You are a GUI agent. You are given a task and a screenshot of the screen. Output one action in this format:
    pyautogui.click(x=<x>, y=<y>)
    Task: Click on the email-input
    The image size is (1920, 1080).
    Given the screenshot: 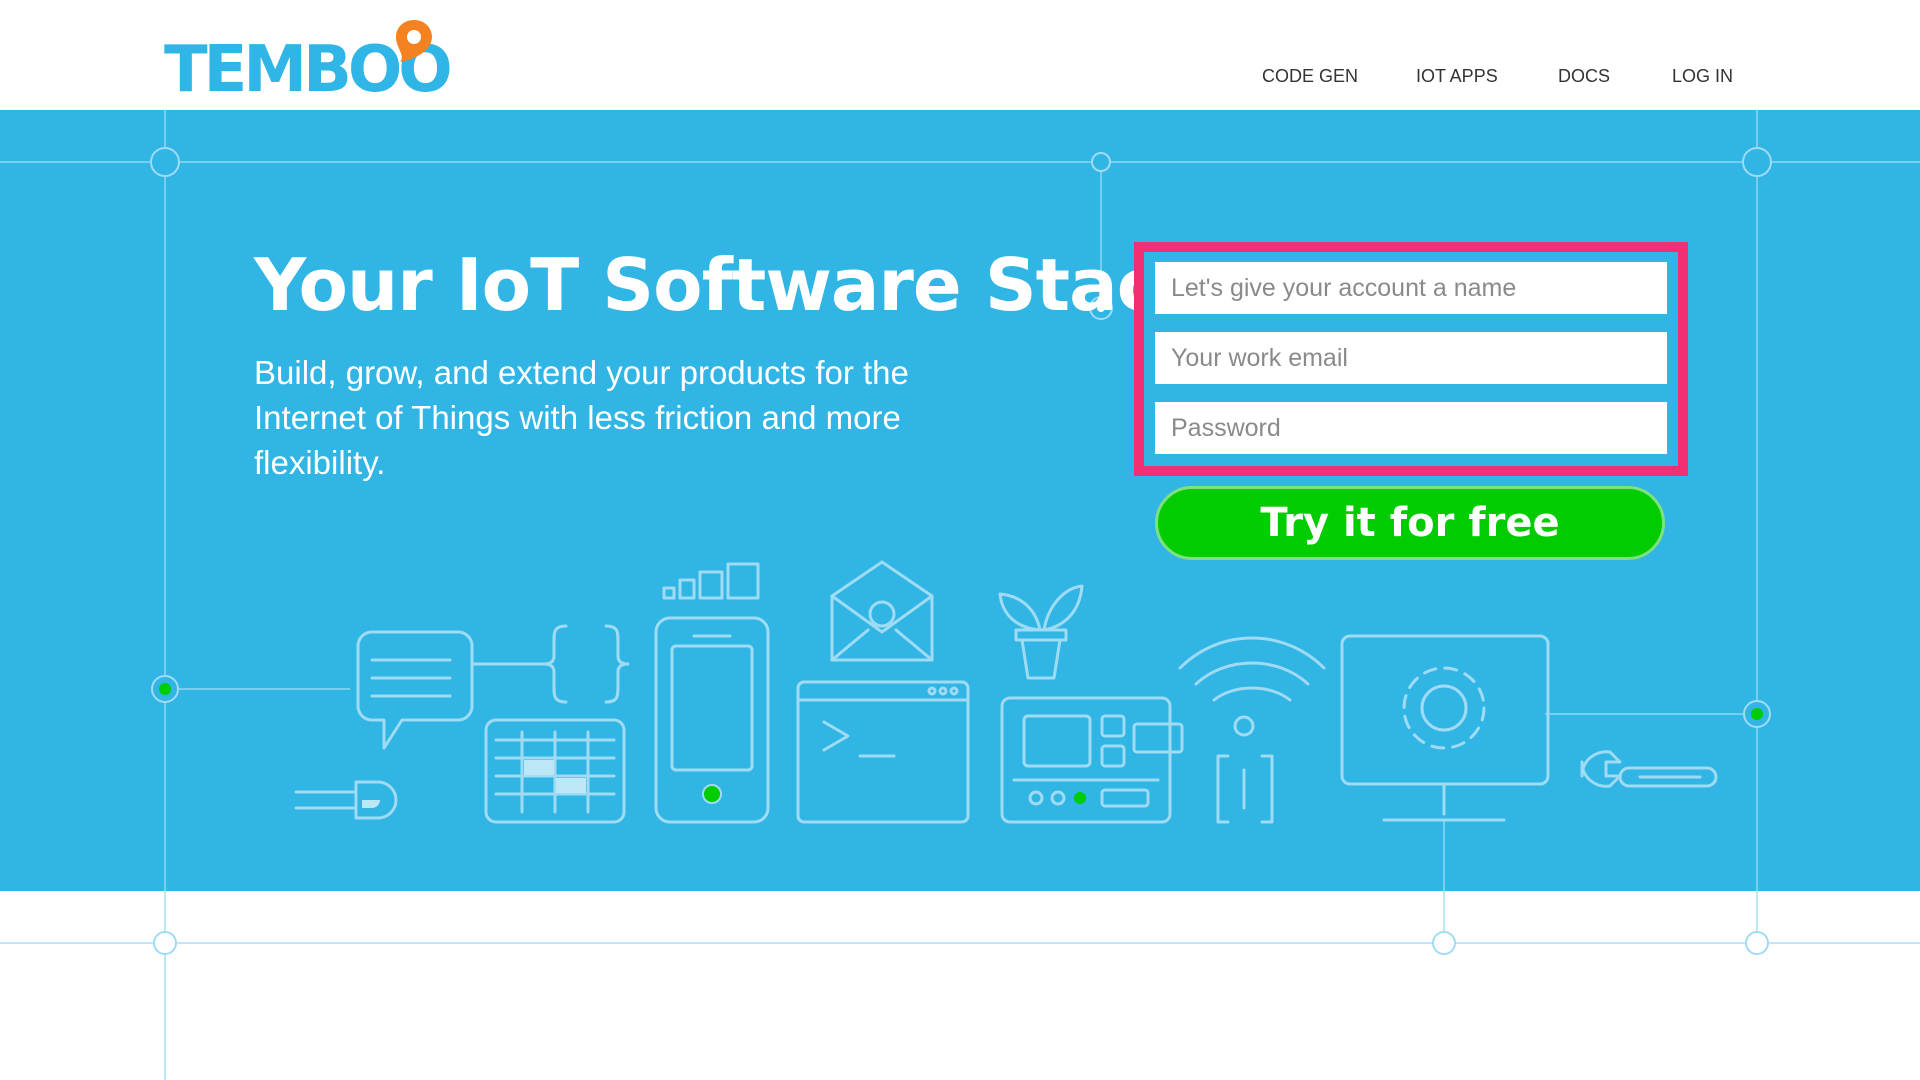 What is the action you would take?
    pyautogui.click(x=1411, y=358)
    